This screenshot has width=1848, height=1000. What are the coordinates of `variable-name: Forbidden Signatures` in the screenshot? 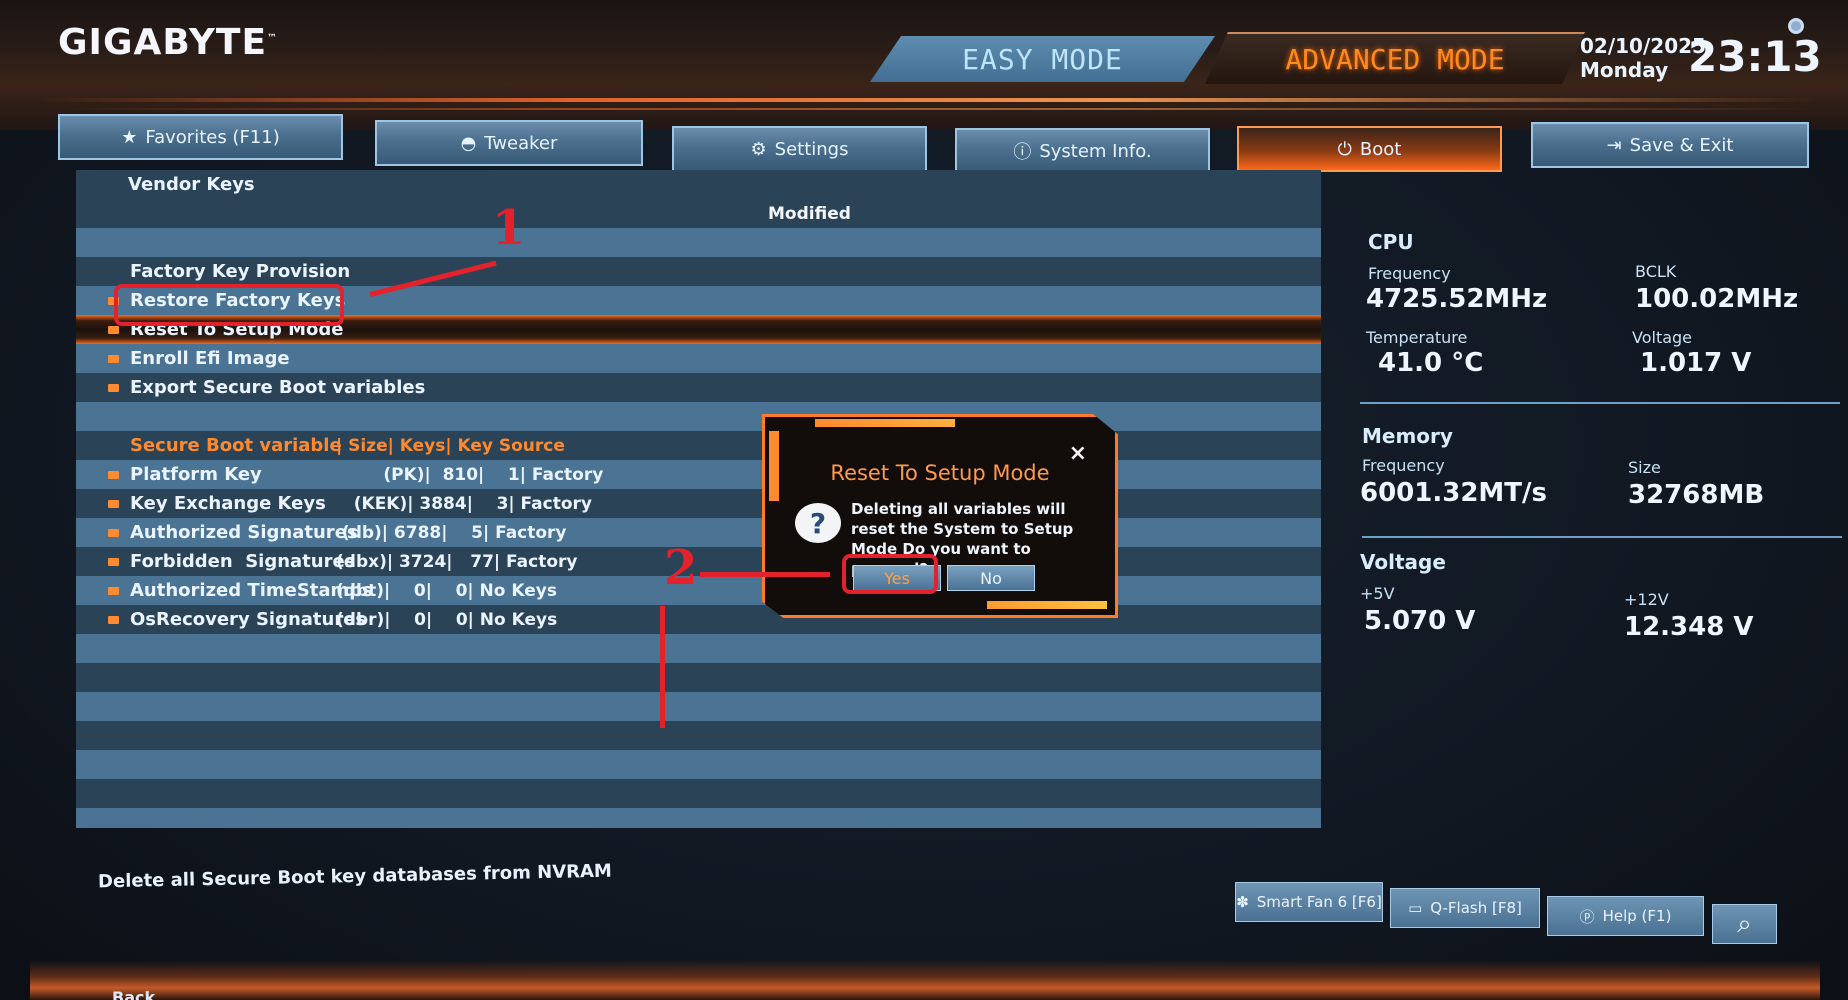 It's located at (243, 561).